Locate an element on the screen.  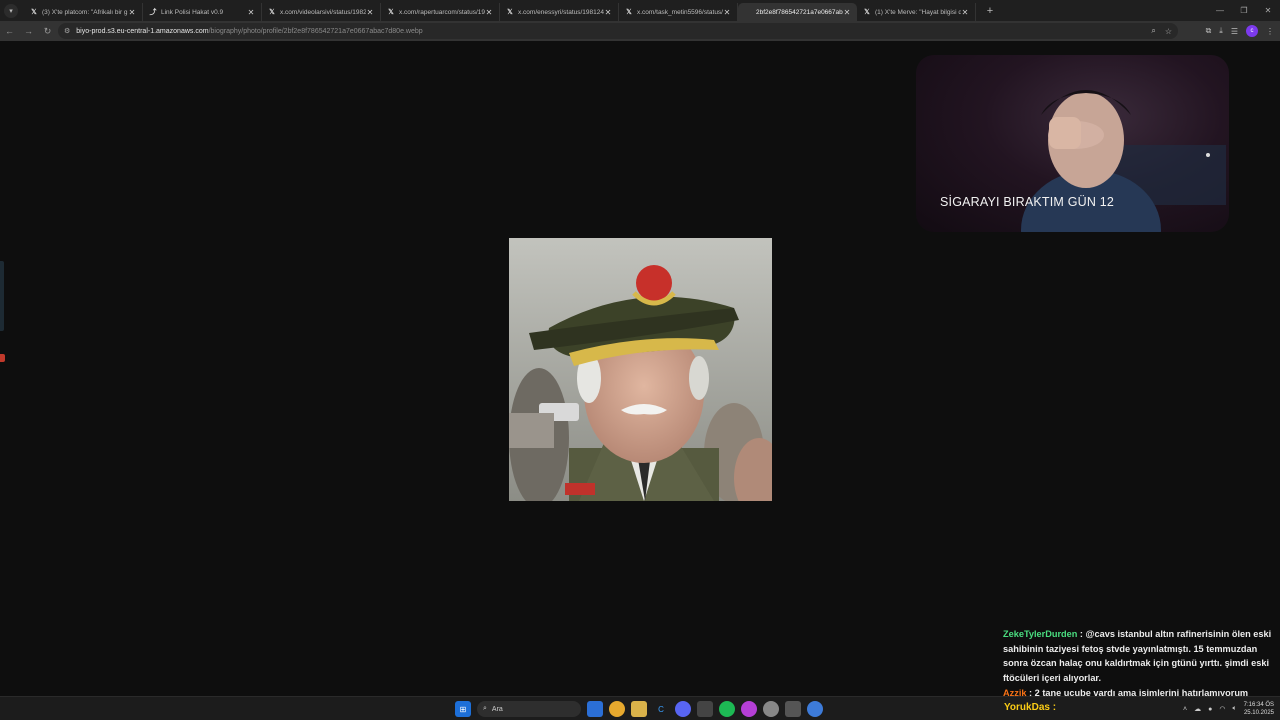
tab-search-menu-icon: ▾ is located at coordinates (11, 10).